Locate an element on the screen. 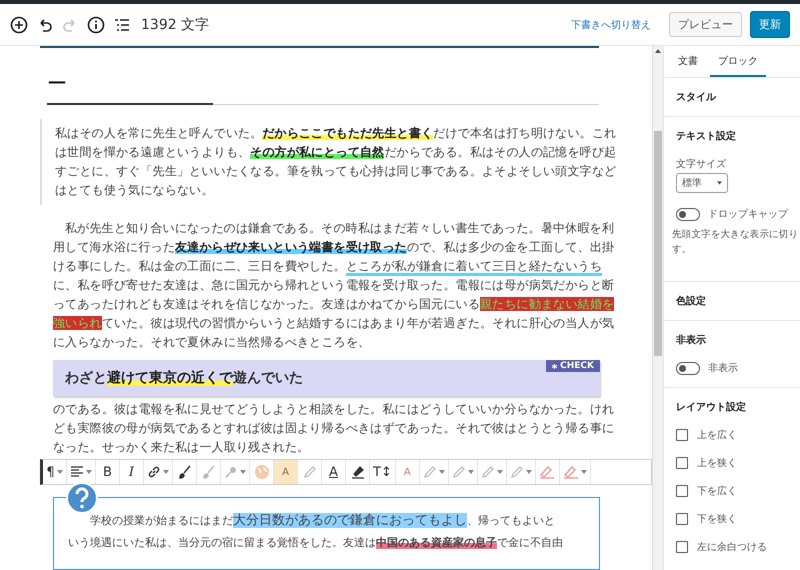 The image size is (800, 570). toggle-label: ドロップキャップ is located at coordinates (748, 214).